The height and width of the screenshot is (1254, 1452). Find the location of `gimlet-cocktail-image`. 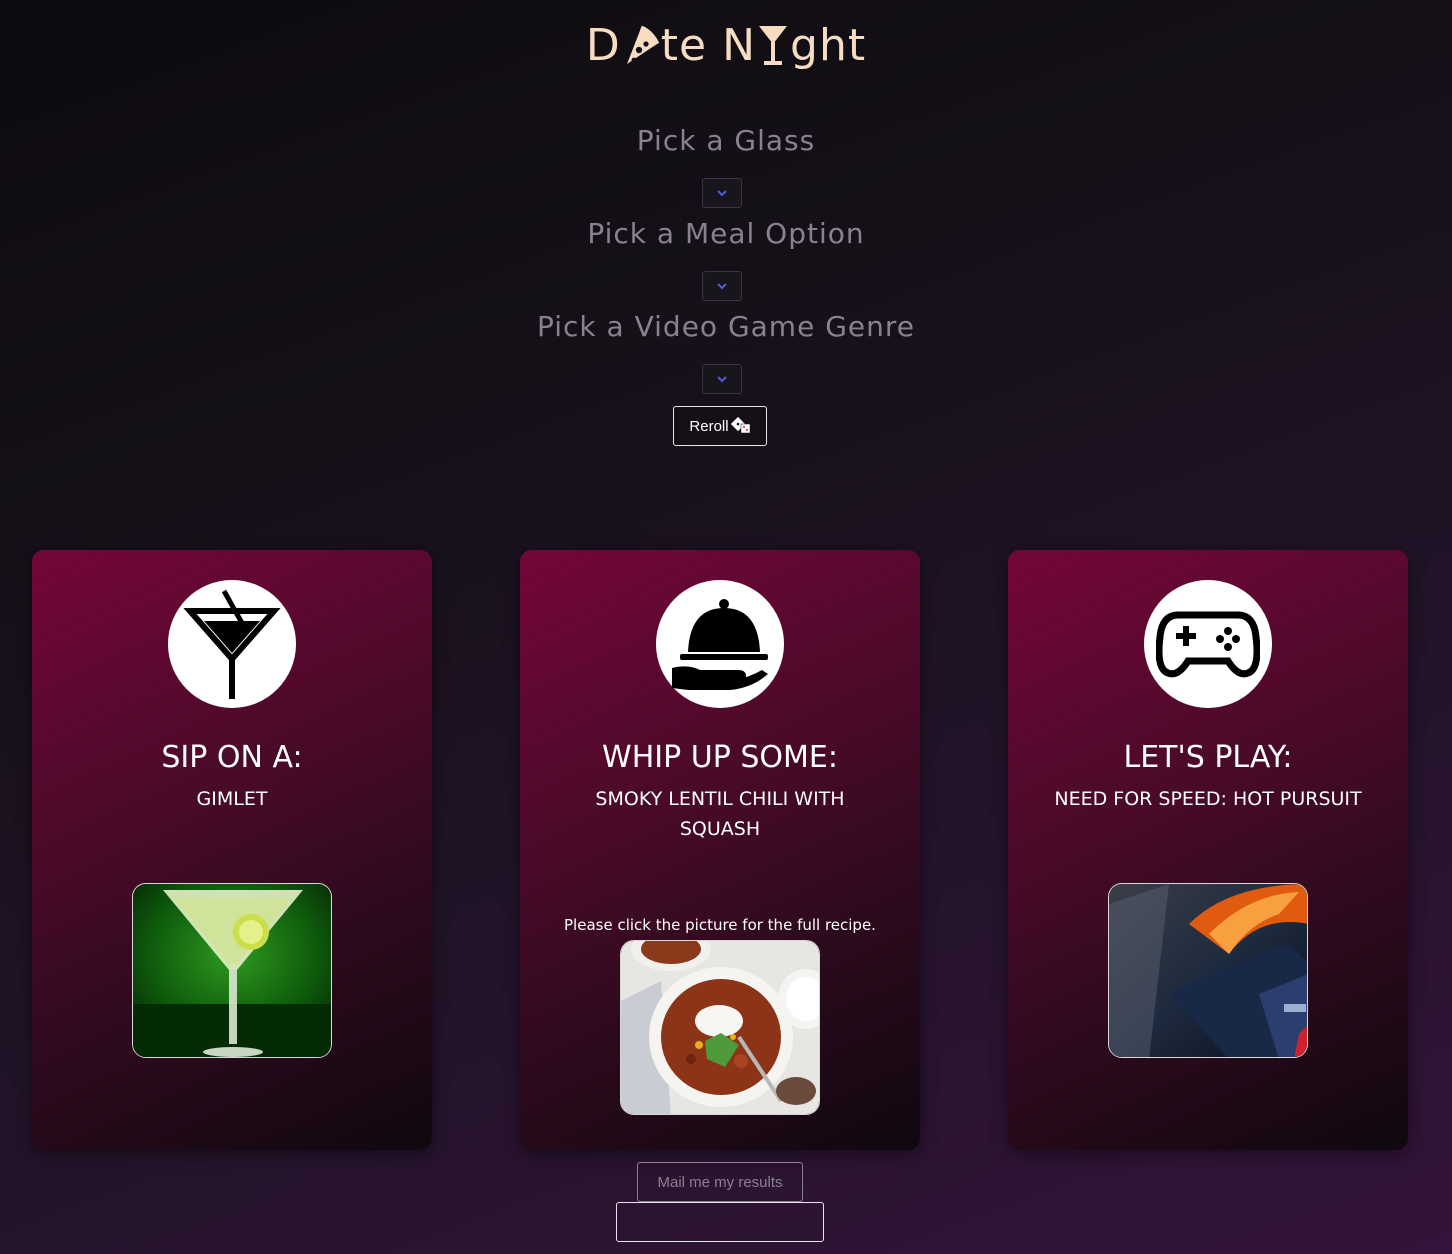

gimlet-cocktail-image is located at coordinates (232, 970).